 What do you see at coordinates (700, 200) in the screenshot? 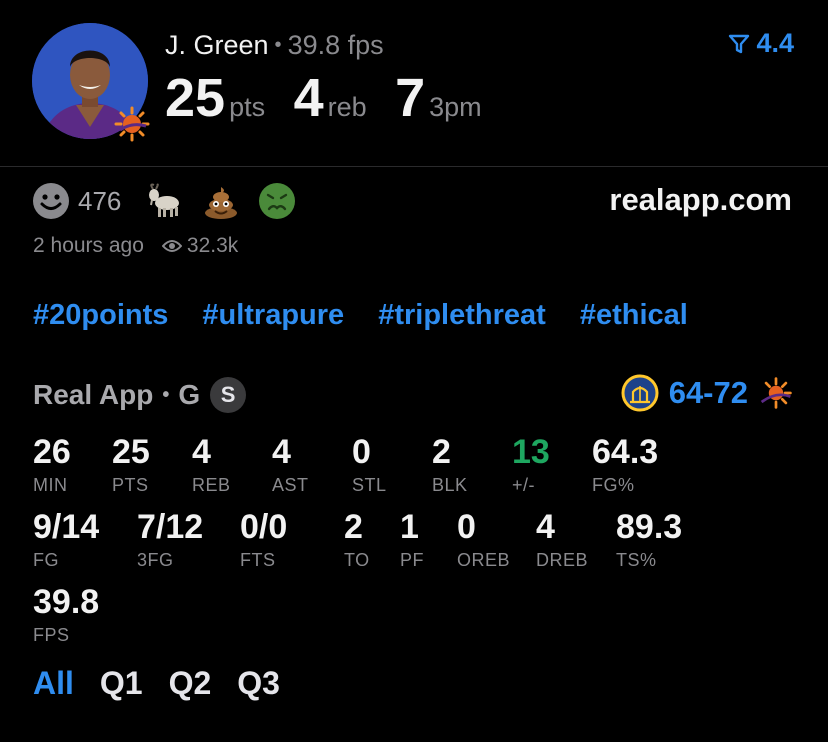
I see `site-link: realapp.com` at bounding box center [700, 200].